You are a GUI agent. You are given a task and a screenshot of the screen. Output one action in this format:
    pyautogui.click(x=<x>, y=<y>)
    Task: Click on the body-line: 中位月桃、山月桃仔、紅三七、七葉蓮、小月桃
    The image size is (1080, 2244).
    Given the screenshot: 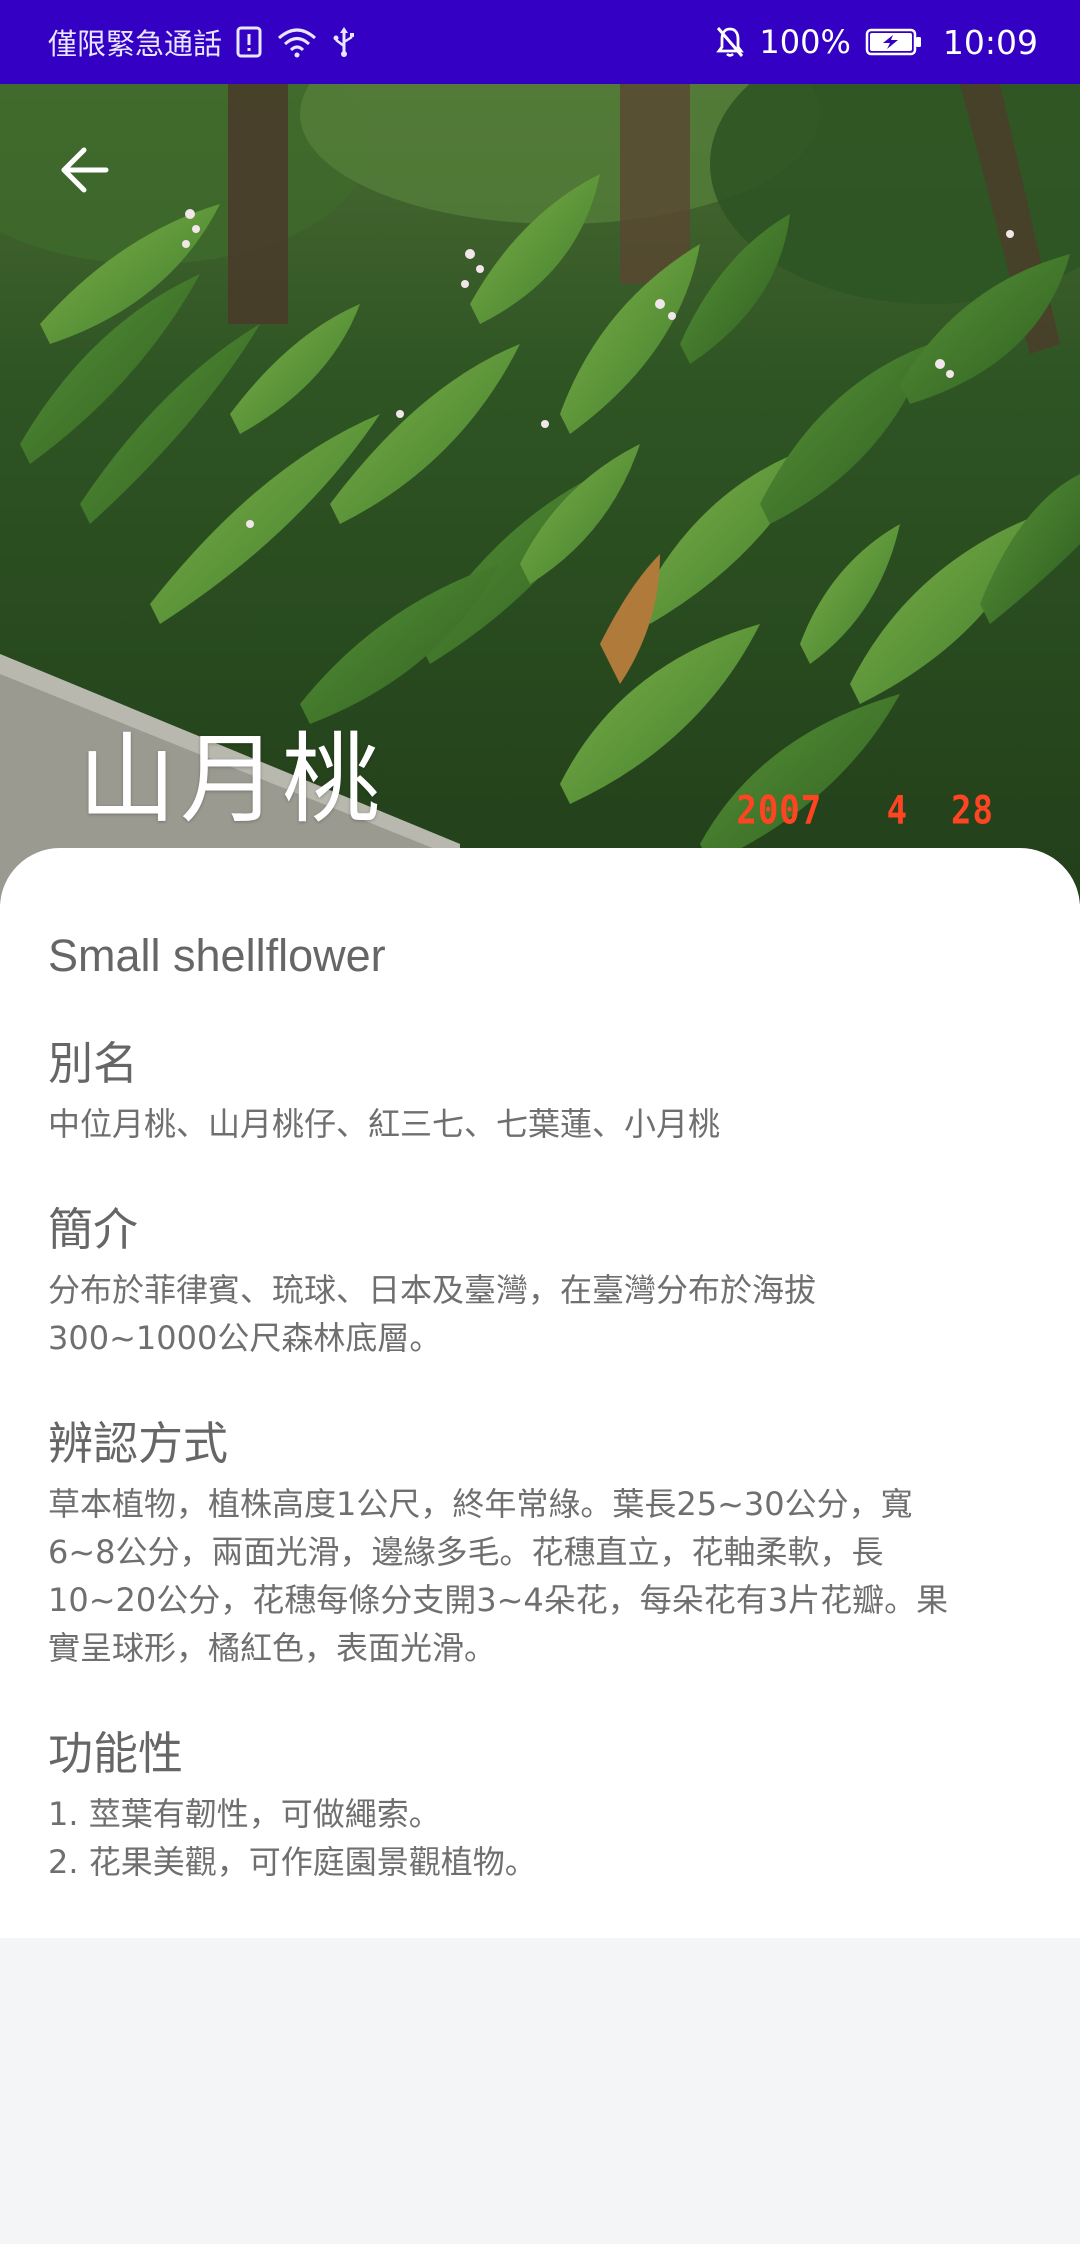 What is the action you would take?
    pyautogui.click(x=384, y=1124)
    